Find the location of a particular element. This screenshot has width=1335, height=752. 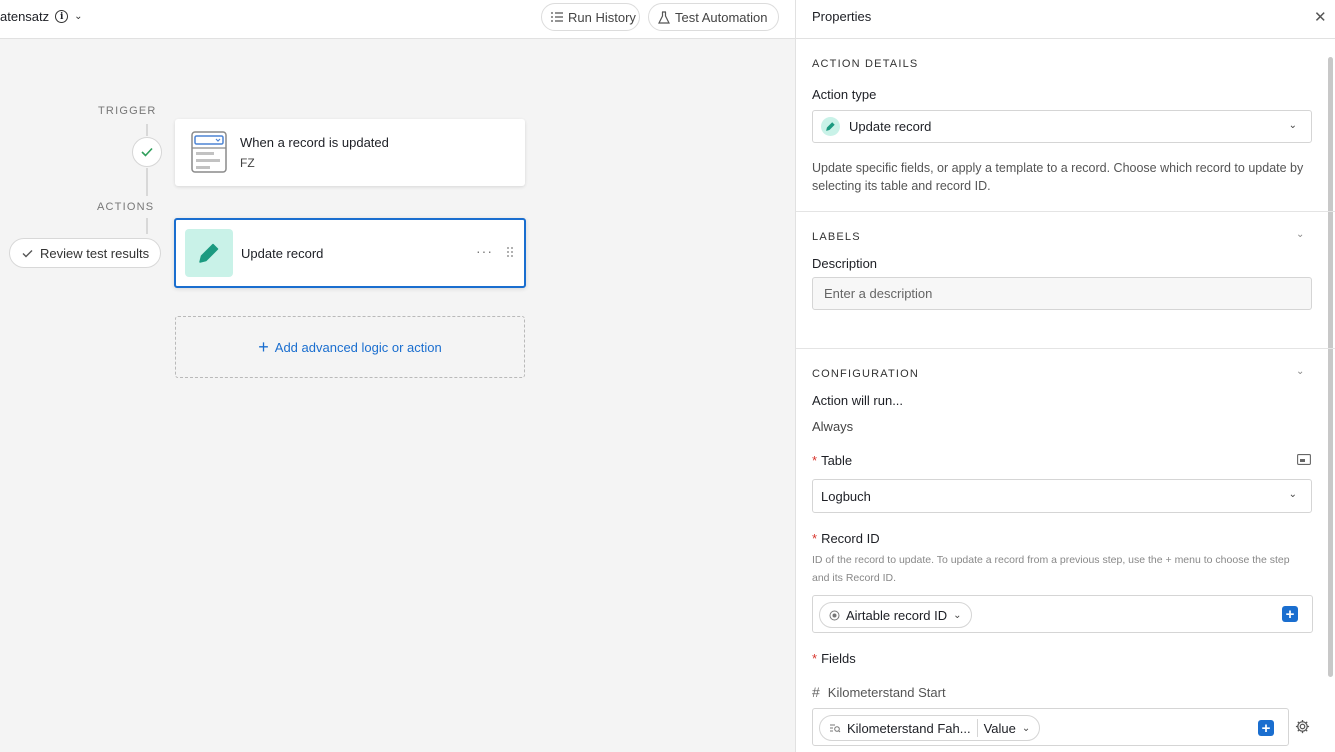

field-value-token: Kilometerstand Fah... Value ⌄ is located at coordinates (930, 728).